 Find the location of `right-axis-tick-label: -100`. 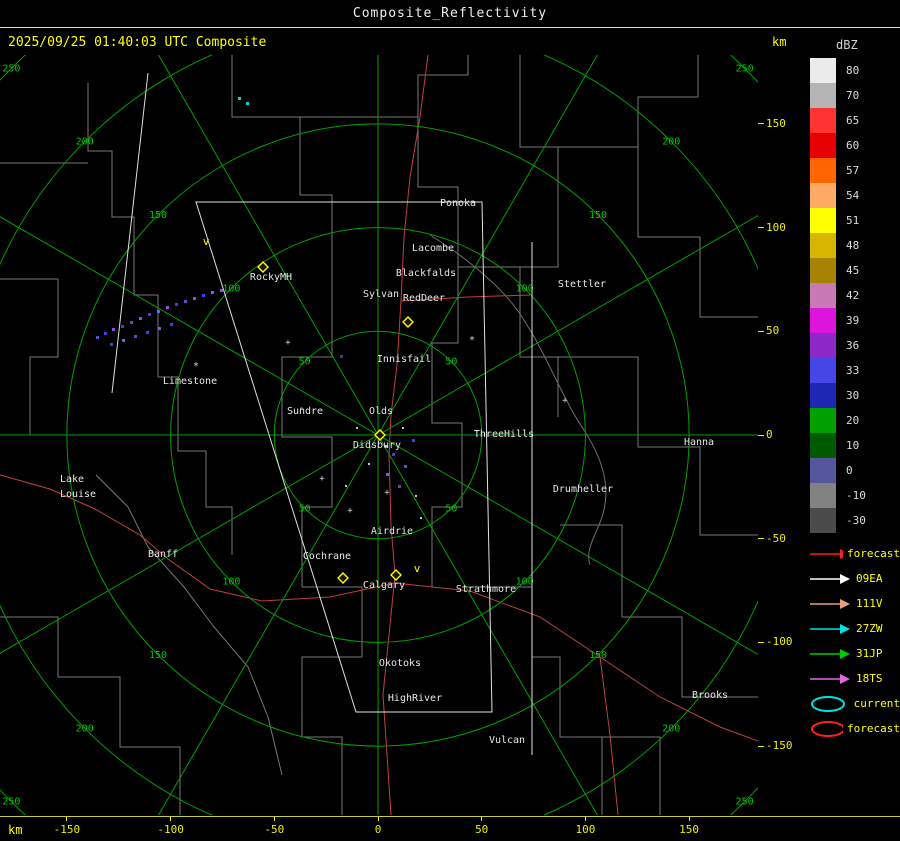

right-axis-tick-label: -100 is located at coordinates (779, 642).